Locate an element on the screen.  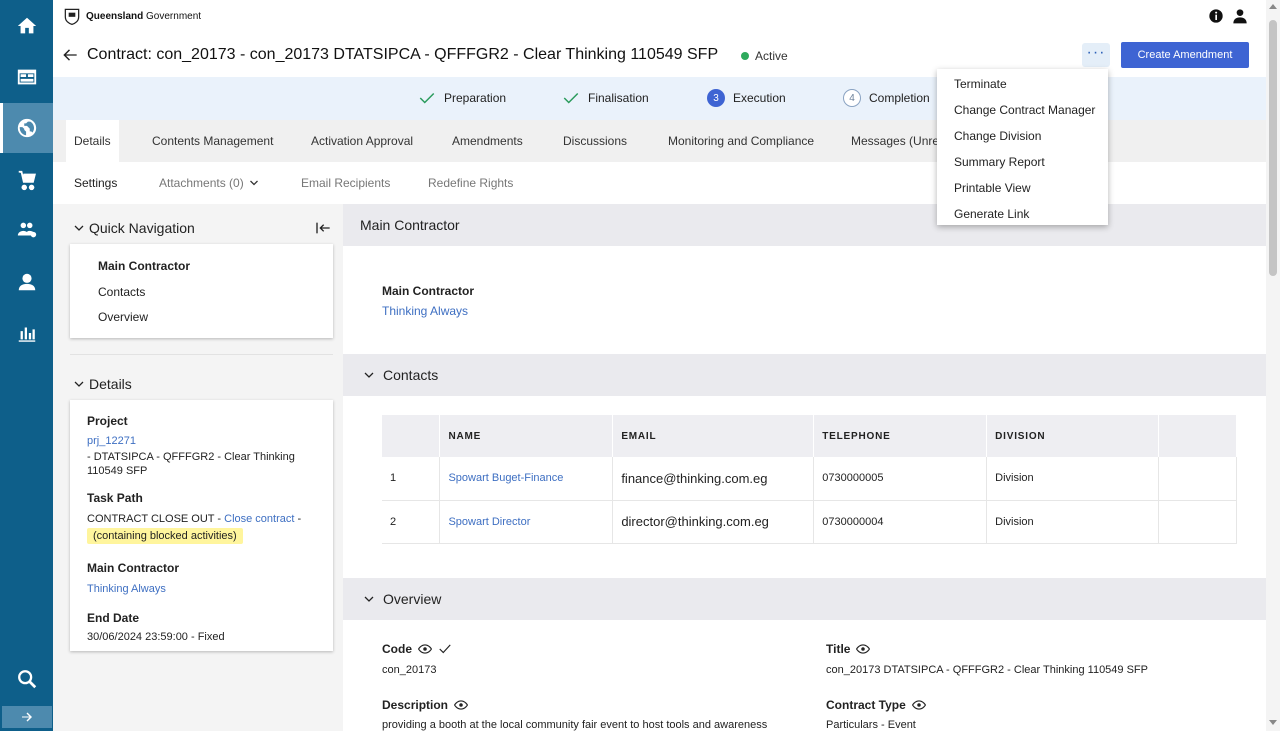
menu-printable-view: Printable View is located at coordinates (992, 188).